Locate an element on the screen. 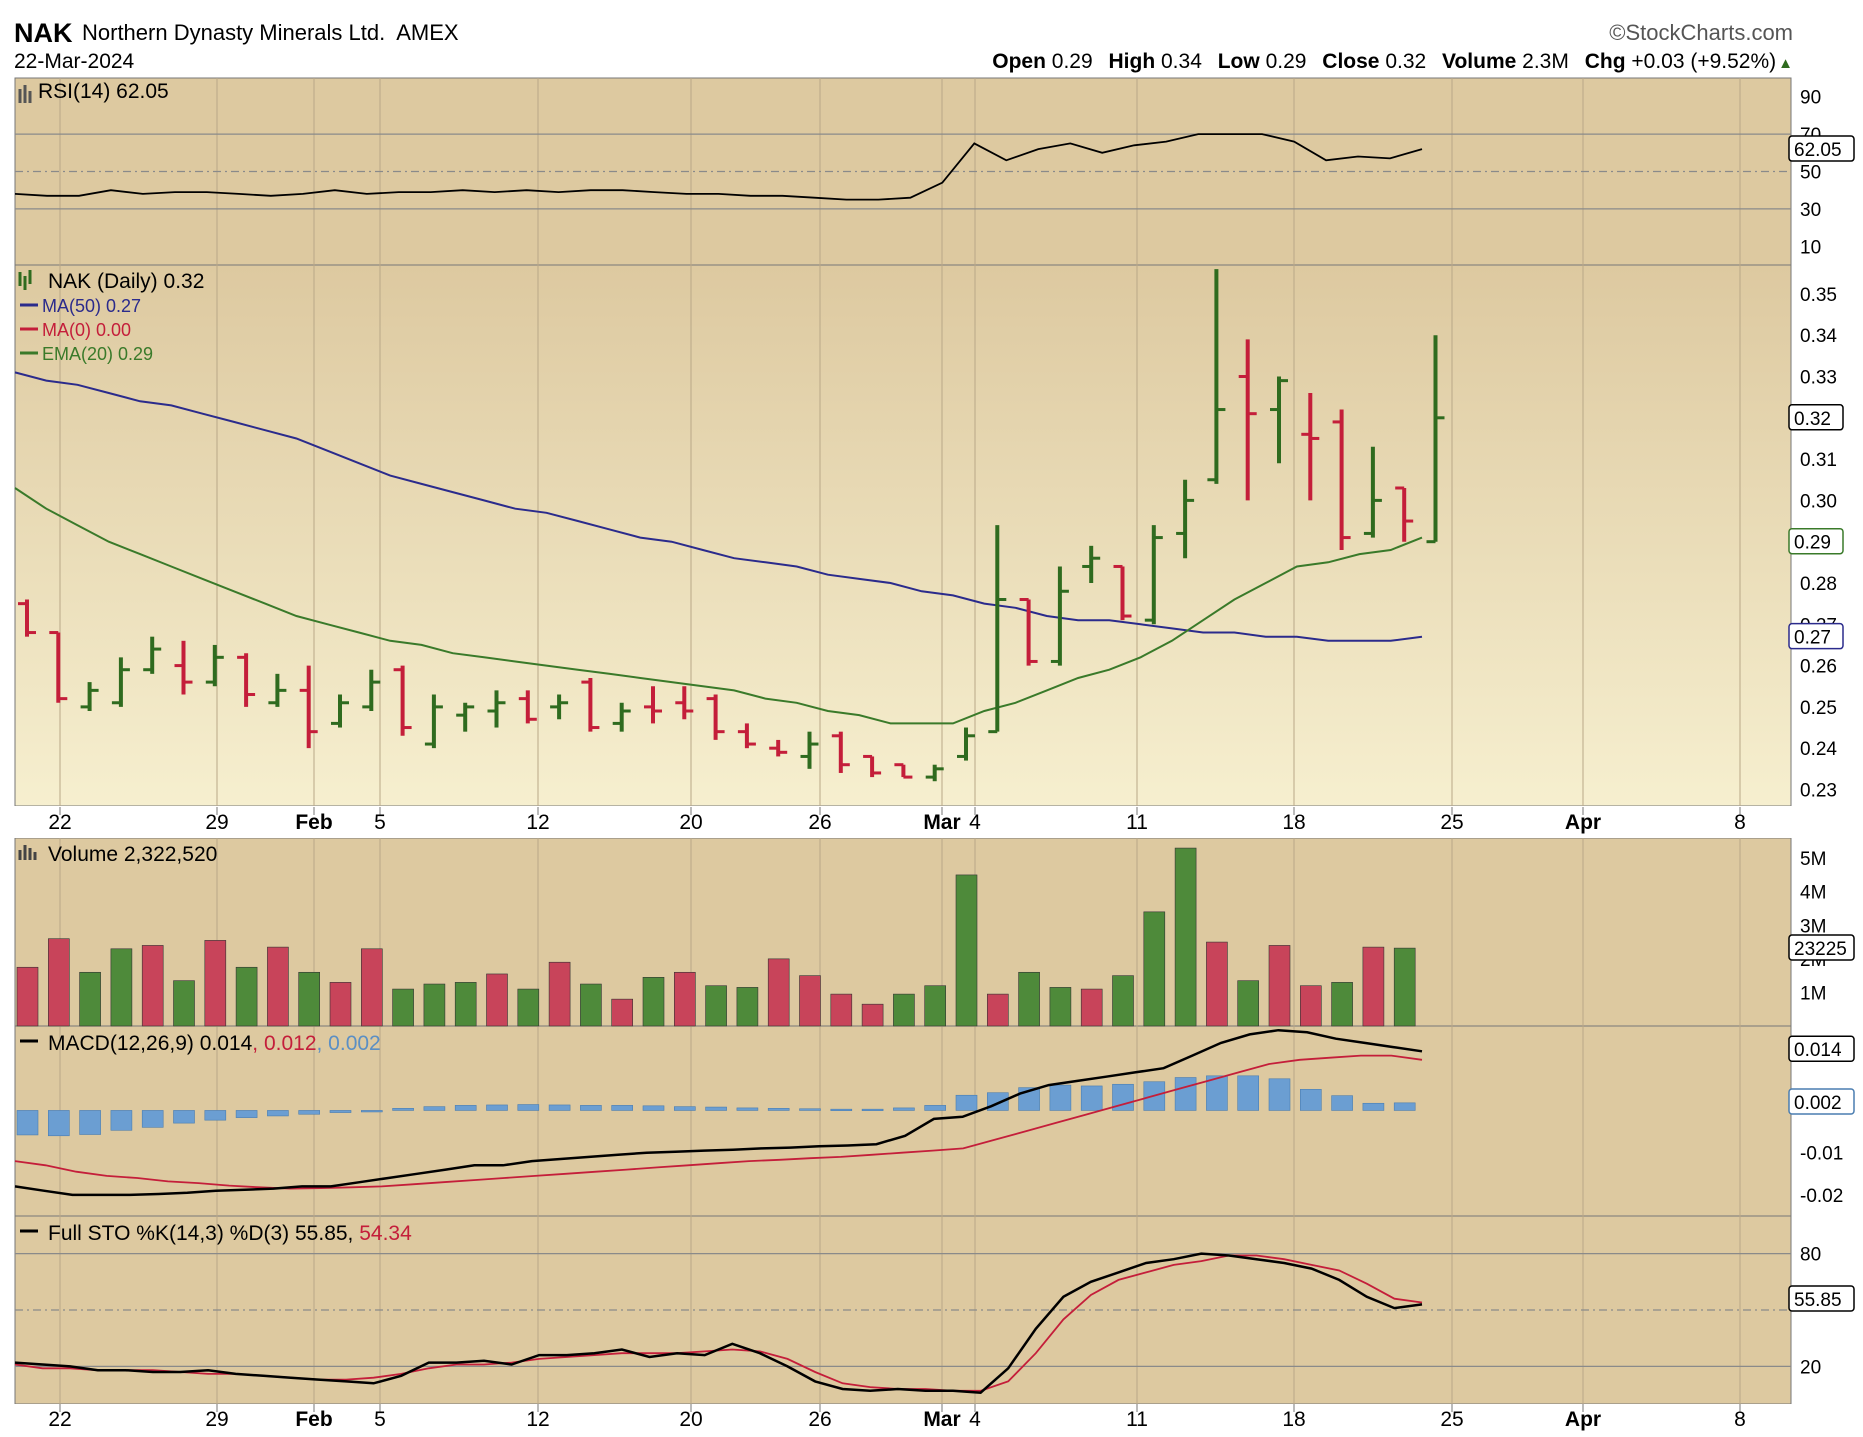 The width and height of the screenshot is (1863, 1437). price-legend: NAK (Daily) 0.32 is located at coordinates (126, 281).